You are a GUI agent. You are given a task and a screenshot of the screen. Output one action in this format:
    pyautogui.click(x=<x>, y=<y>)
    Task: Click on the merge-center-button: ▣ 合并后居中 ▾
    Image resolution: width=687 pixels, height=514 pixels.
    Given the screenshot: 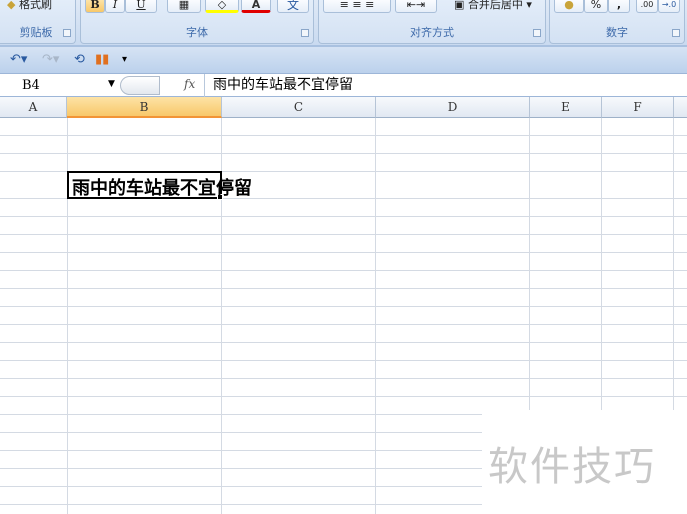 What is the action you would take?
    pyautogui.click(x=493, y=6)
    